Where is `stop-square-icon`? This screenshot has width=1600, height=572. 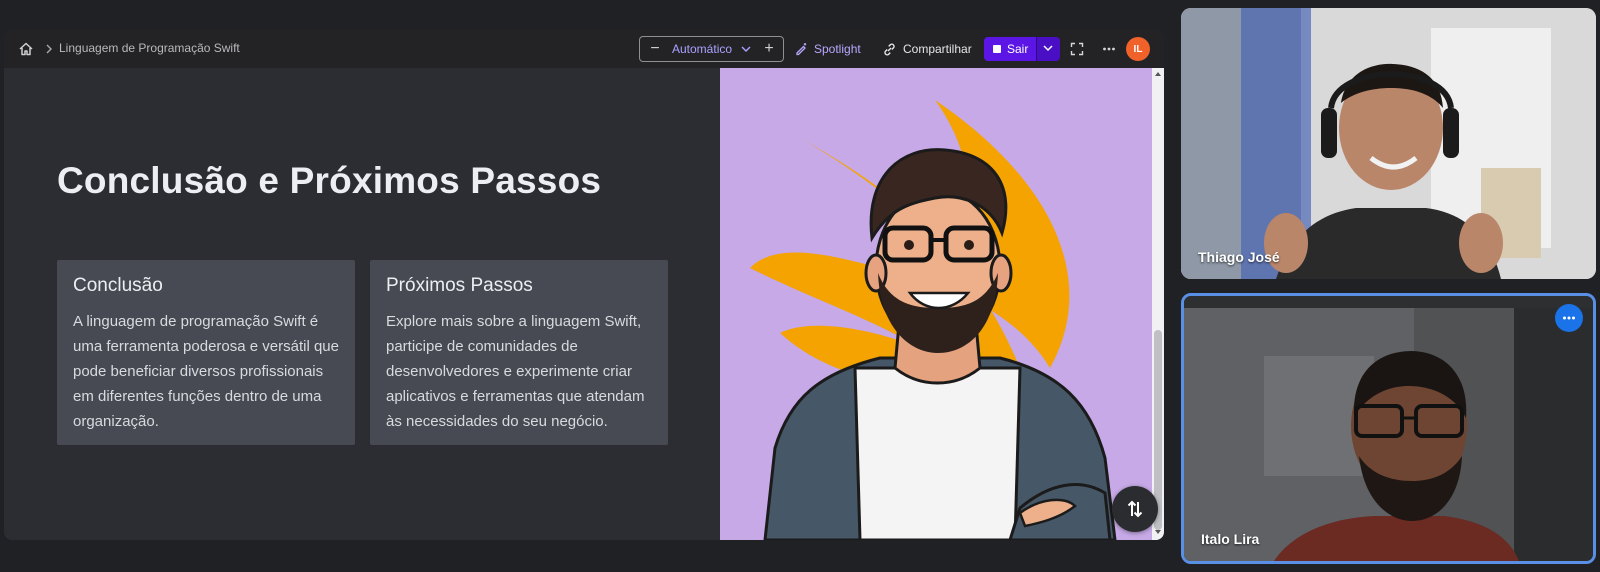
stop-square-icon is located at coordinates (997, 49).